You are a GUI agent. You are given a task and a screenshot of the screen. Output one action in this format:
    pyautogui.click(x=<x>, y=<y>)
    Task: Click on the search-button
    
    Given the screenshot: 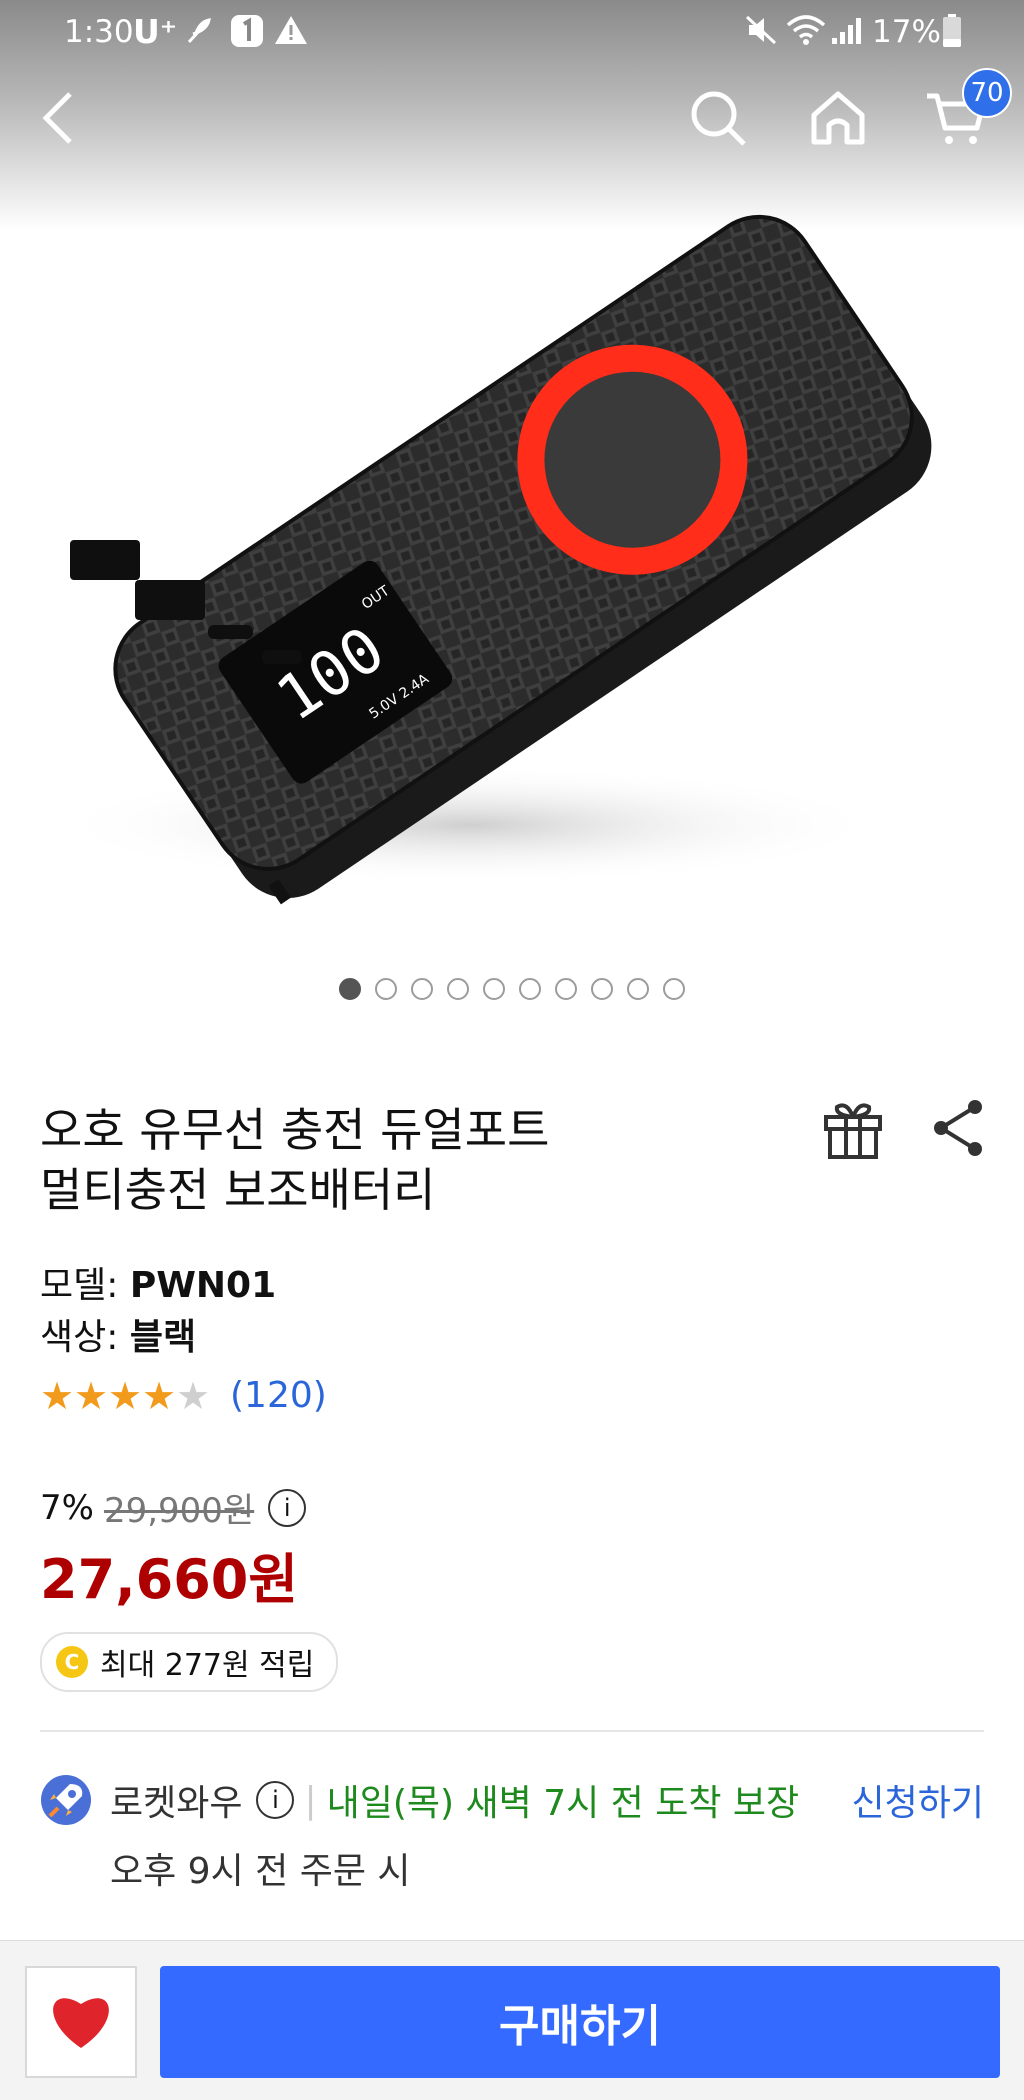 What is the action you would take?
    pyautogui.click(x=718, y=120)
    